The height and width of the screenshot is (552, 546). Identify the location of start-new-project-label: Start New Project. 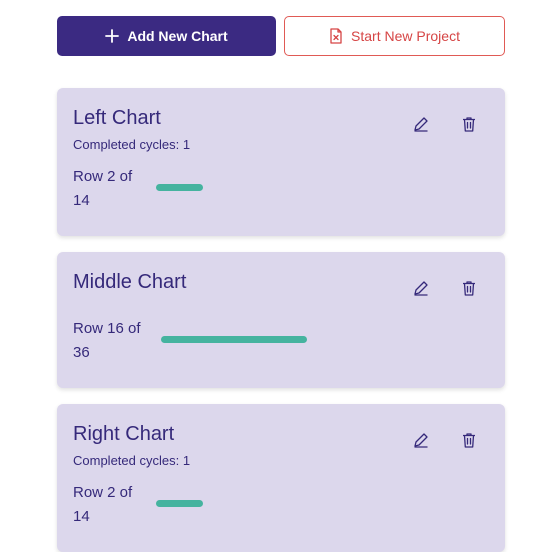
(405, 36).